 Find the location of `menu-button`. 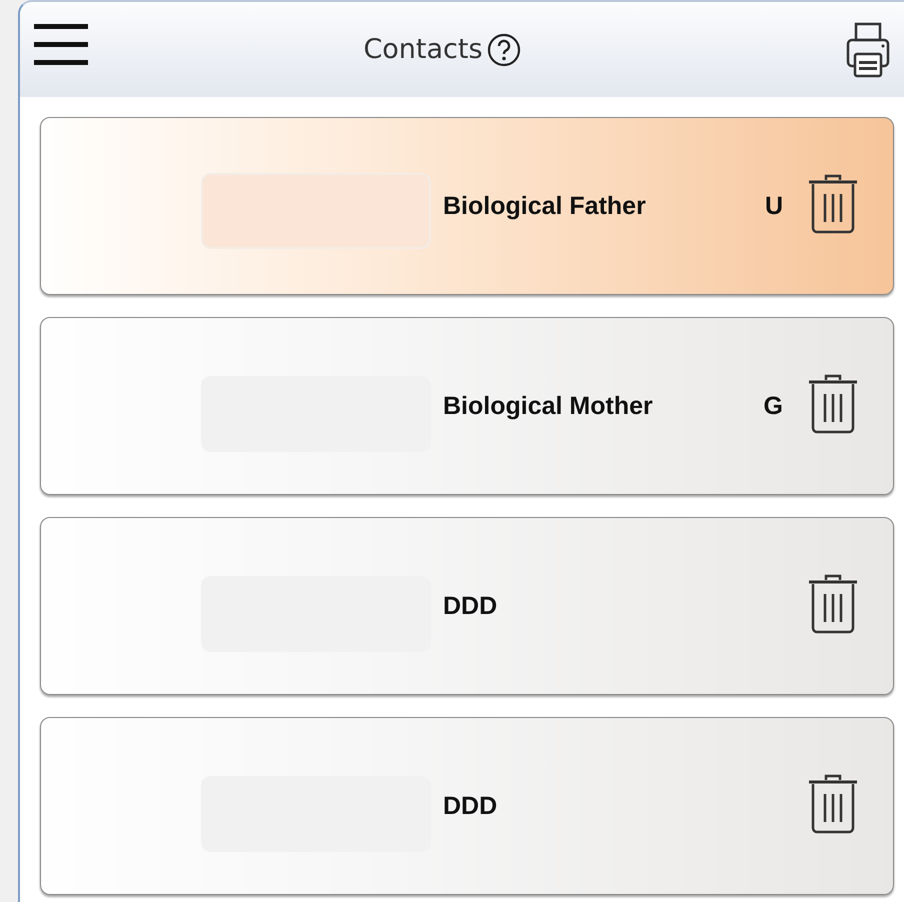

menu-button is located at coordinates (61, 44).